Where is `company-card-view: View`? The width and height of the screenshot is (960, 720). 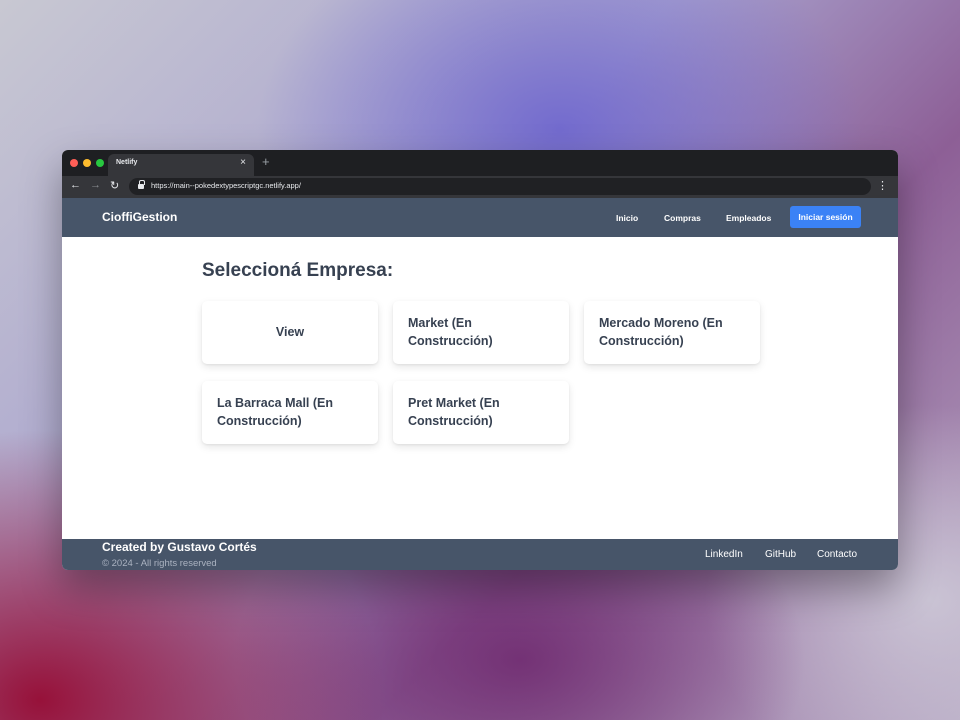 company-card-view: View is located at coordinates (290, 332).